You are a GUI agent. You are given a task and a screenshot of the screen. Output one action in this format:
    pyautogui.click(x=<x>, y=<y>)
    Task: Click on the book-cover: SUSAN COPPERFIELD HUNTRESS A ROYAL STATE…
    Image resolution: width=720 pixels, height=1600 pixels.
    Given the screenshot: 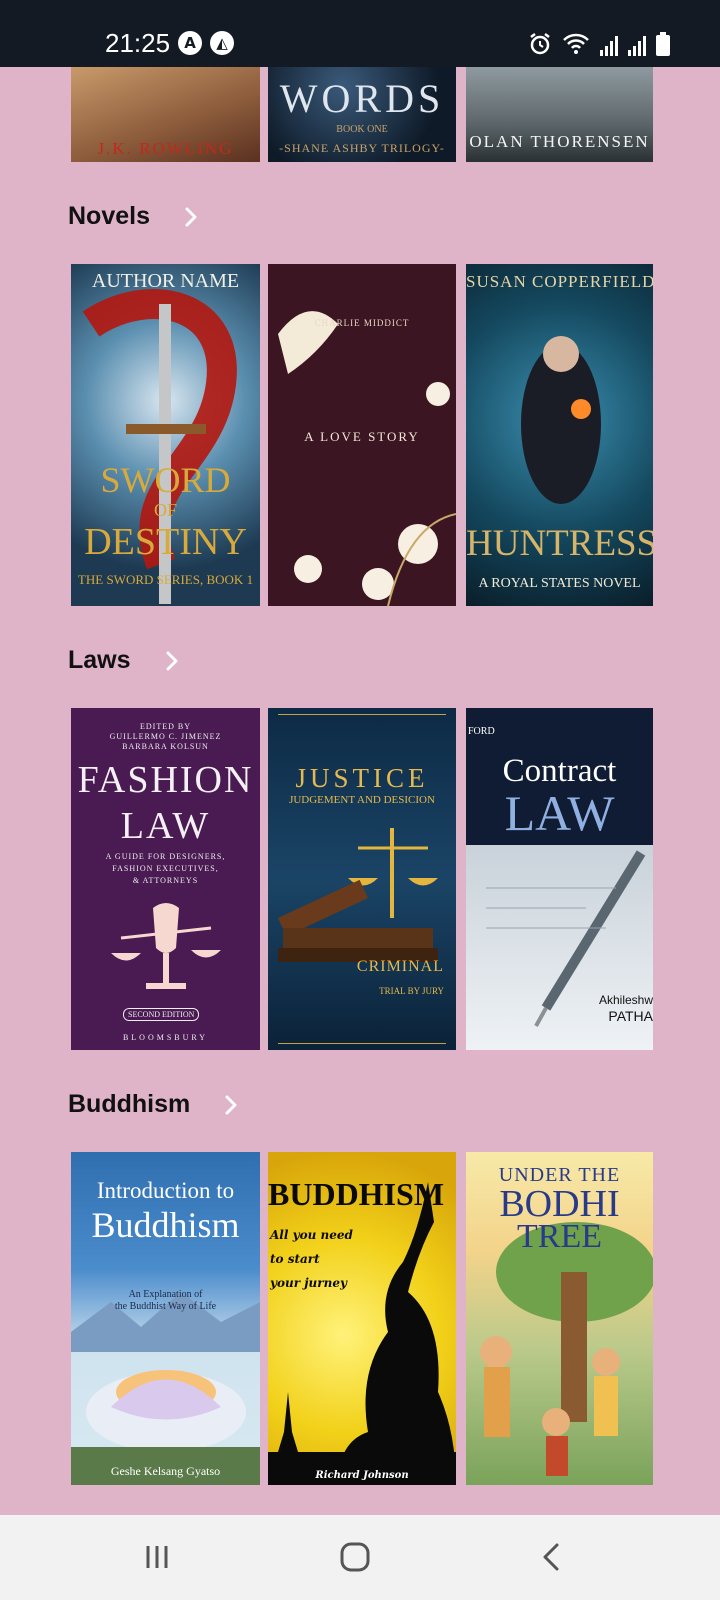 What is the action you would take?
    pyautogui.click(x=559, y=435)
    